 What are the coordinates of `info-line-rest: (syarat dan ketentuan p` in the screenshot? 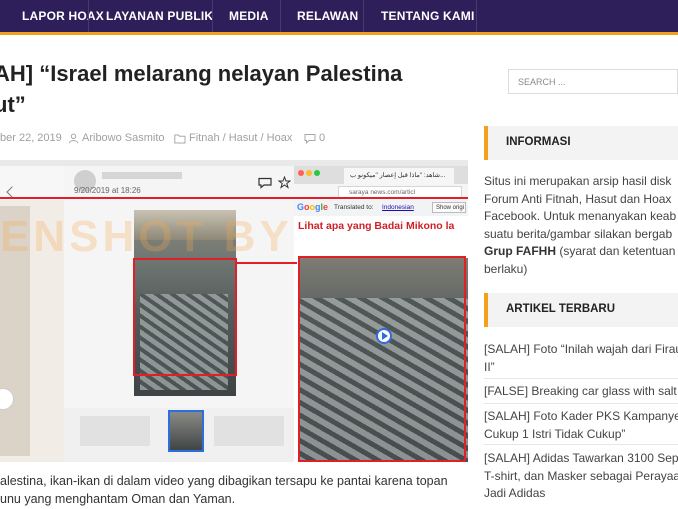 It's located at (617, 251).